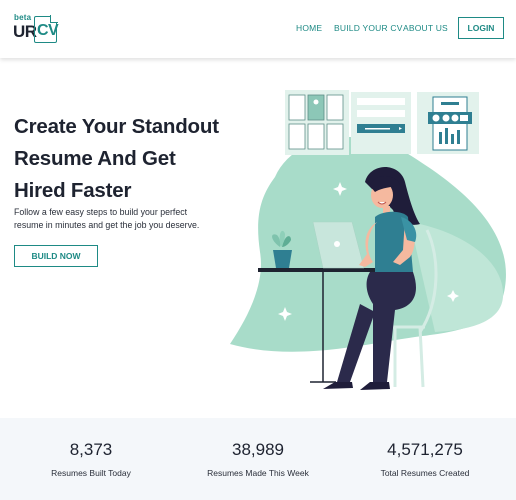 The height and width of the screenshot is (500, 516). Describe the element at coordinates (258, 473) in the screenshot. I see `stat-label: Resumes Made This Week` at that location.